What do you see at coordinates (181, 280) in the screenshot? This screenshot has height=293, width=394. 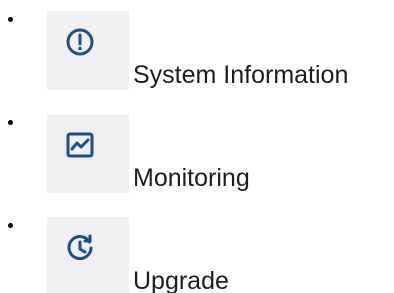 I see `menu-item-label: Upgrade` at bounding box center [181, 280].